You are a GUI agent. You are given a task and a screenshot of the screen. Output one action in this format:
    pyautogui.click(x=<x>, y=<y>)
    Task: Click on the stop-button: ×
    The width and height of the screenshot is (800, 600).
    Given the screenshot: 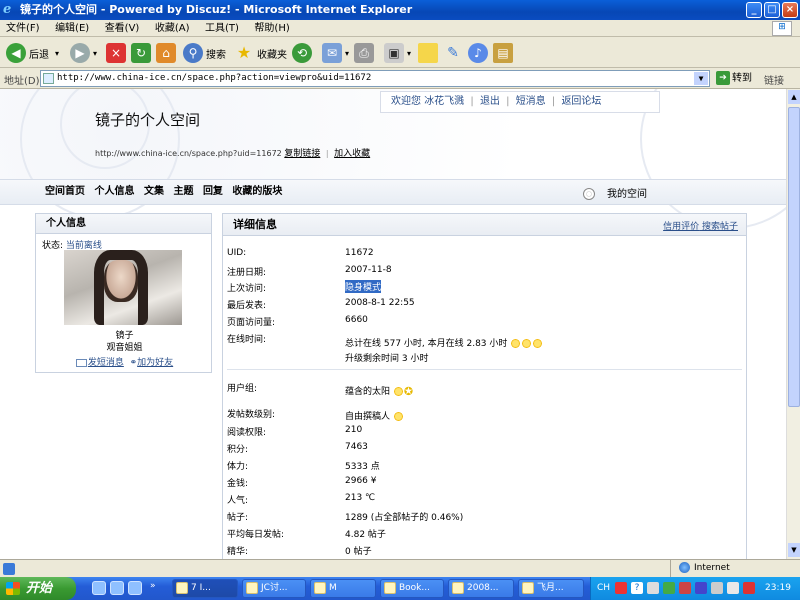 What is the action you would take?
    pyautogui.click(x=117, y=53)
    